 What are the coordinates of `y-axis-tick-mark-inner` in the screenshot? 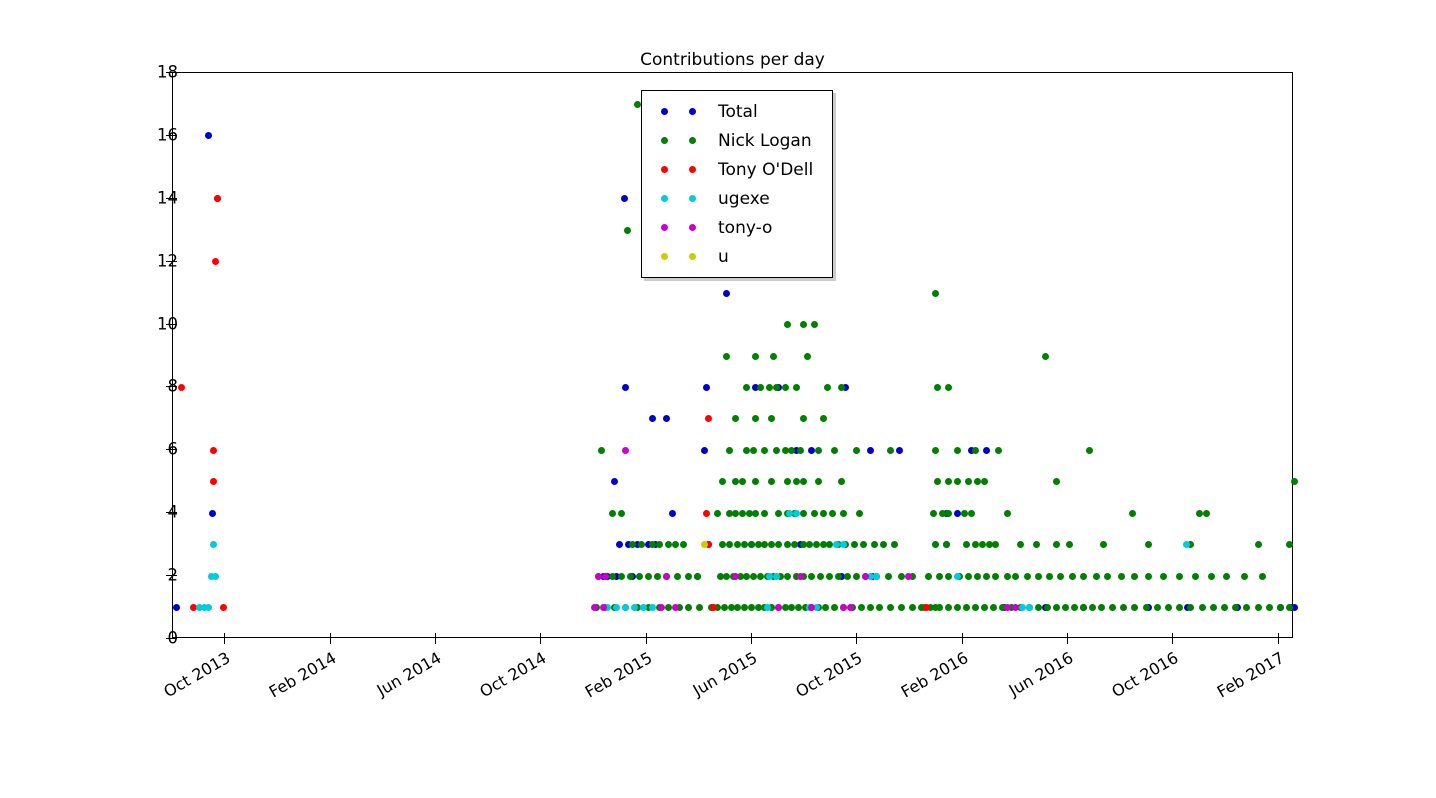 It's located at (174, 135).